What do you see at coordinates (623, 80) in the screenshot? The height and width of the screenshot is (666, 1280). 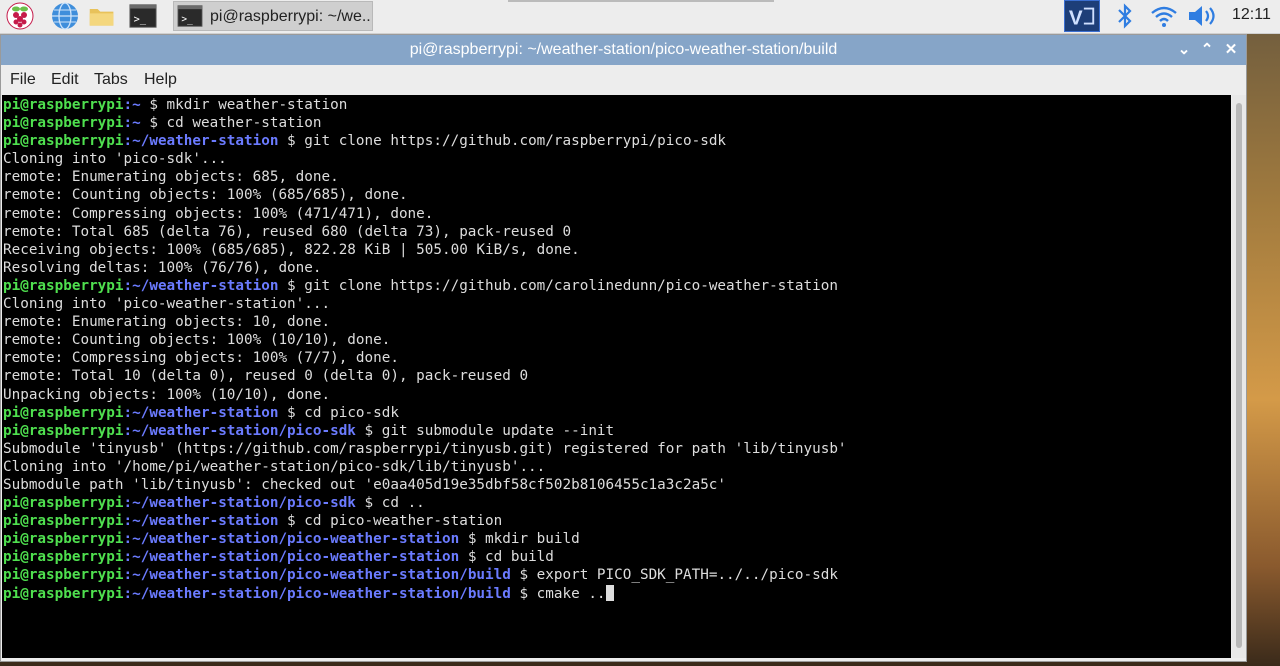 I see `menu-bar: File Edit Tabs Help` at bounding box center [623, 80].